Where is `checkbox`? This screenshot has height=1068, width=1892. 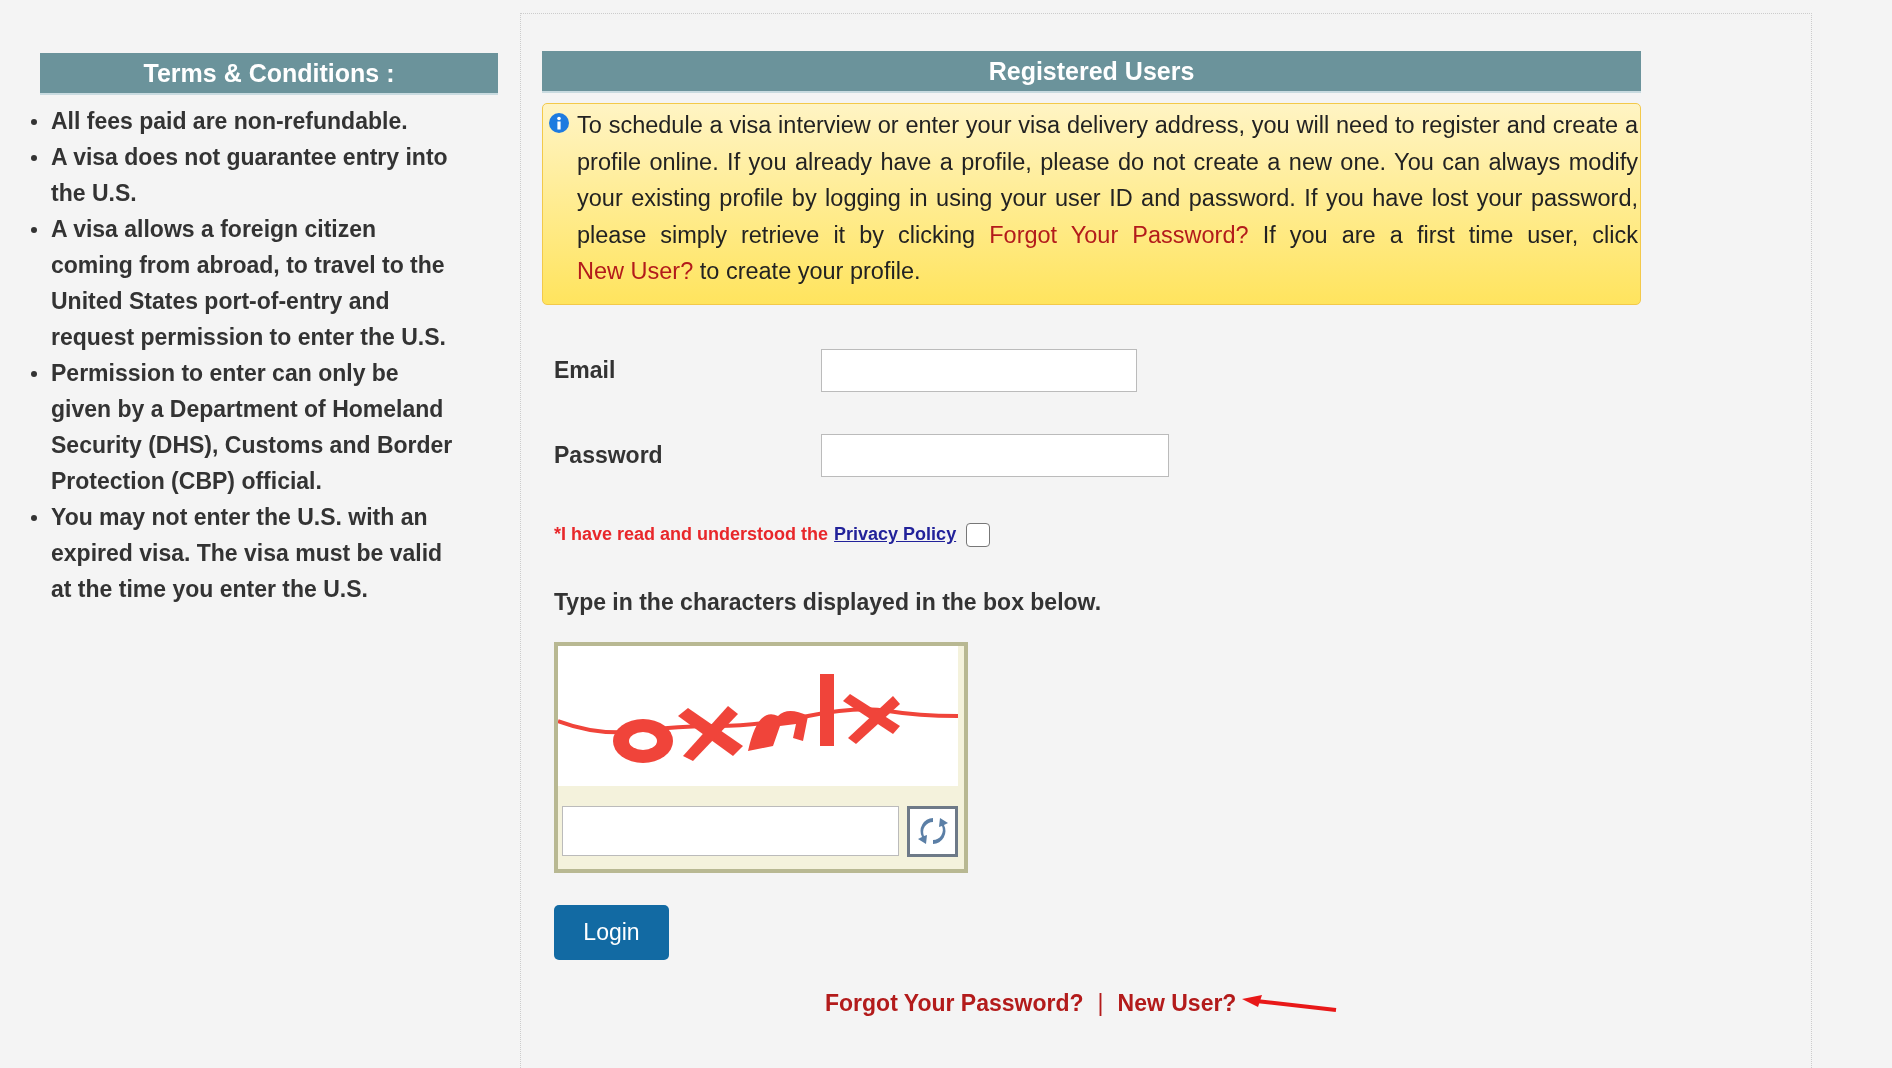
checkbox is located at coordinates (978, 534).